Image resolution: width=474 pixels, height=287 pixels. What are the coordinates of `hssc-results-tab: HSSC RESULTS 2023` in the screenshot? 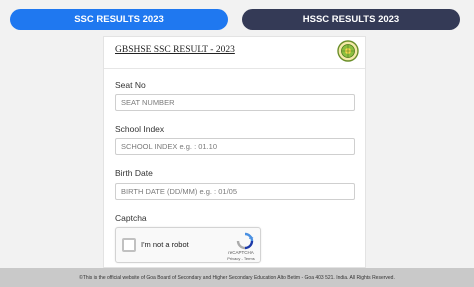 It's located at (351, 19).